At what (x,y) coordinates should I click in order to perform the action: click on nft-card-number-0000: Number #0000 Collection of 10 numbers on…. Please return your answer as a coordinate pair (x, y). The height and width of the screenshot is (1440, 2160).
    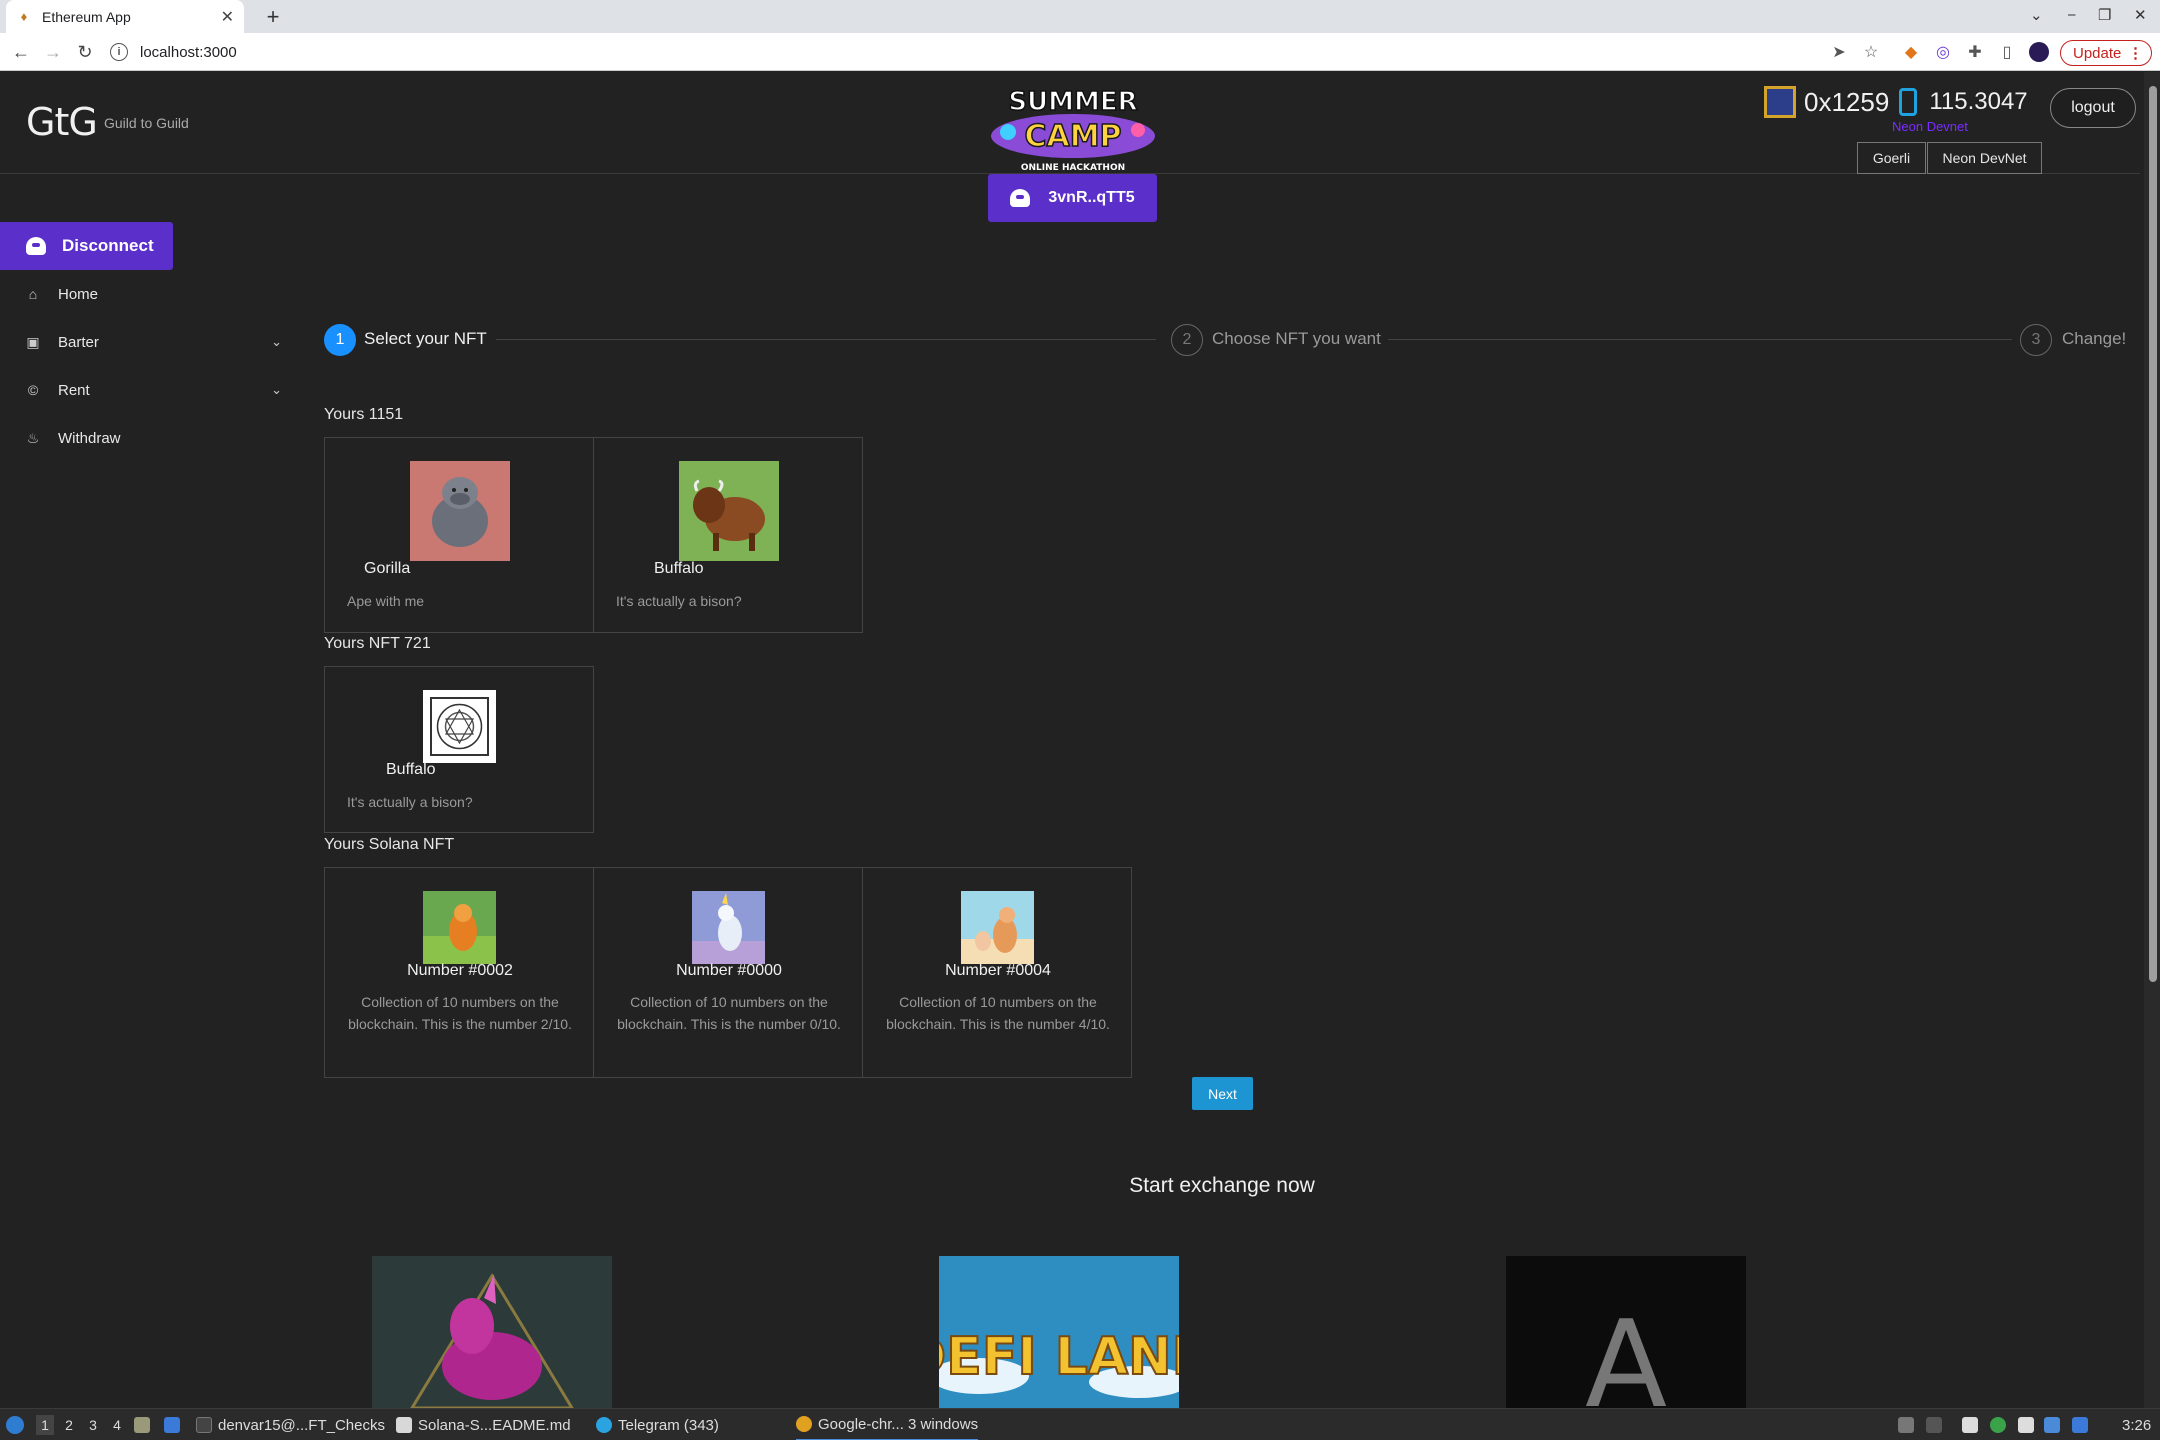
    Looking at the image, I should click on (728, 972).